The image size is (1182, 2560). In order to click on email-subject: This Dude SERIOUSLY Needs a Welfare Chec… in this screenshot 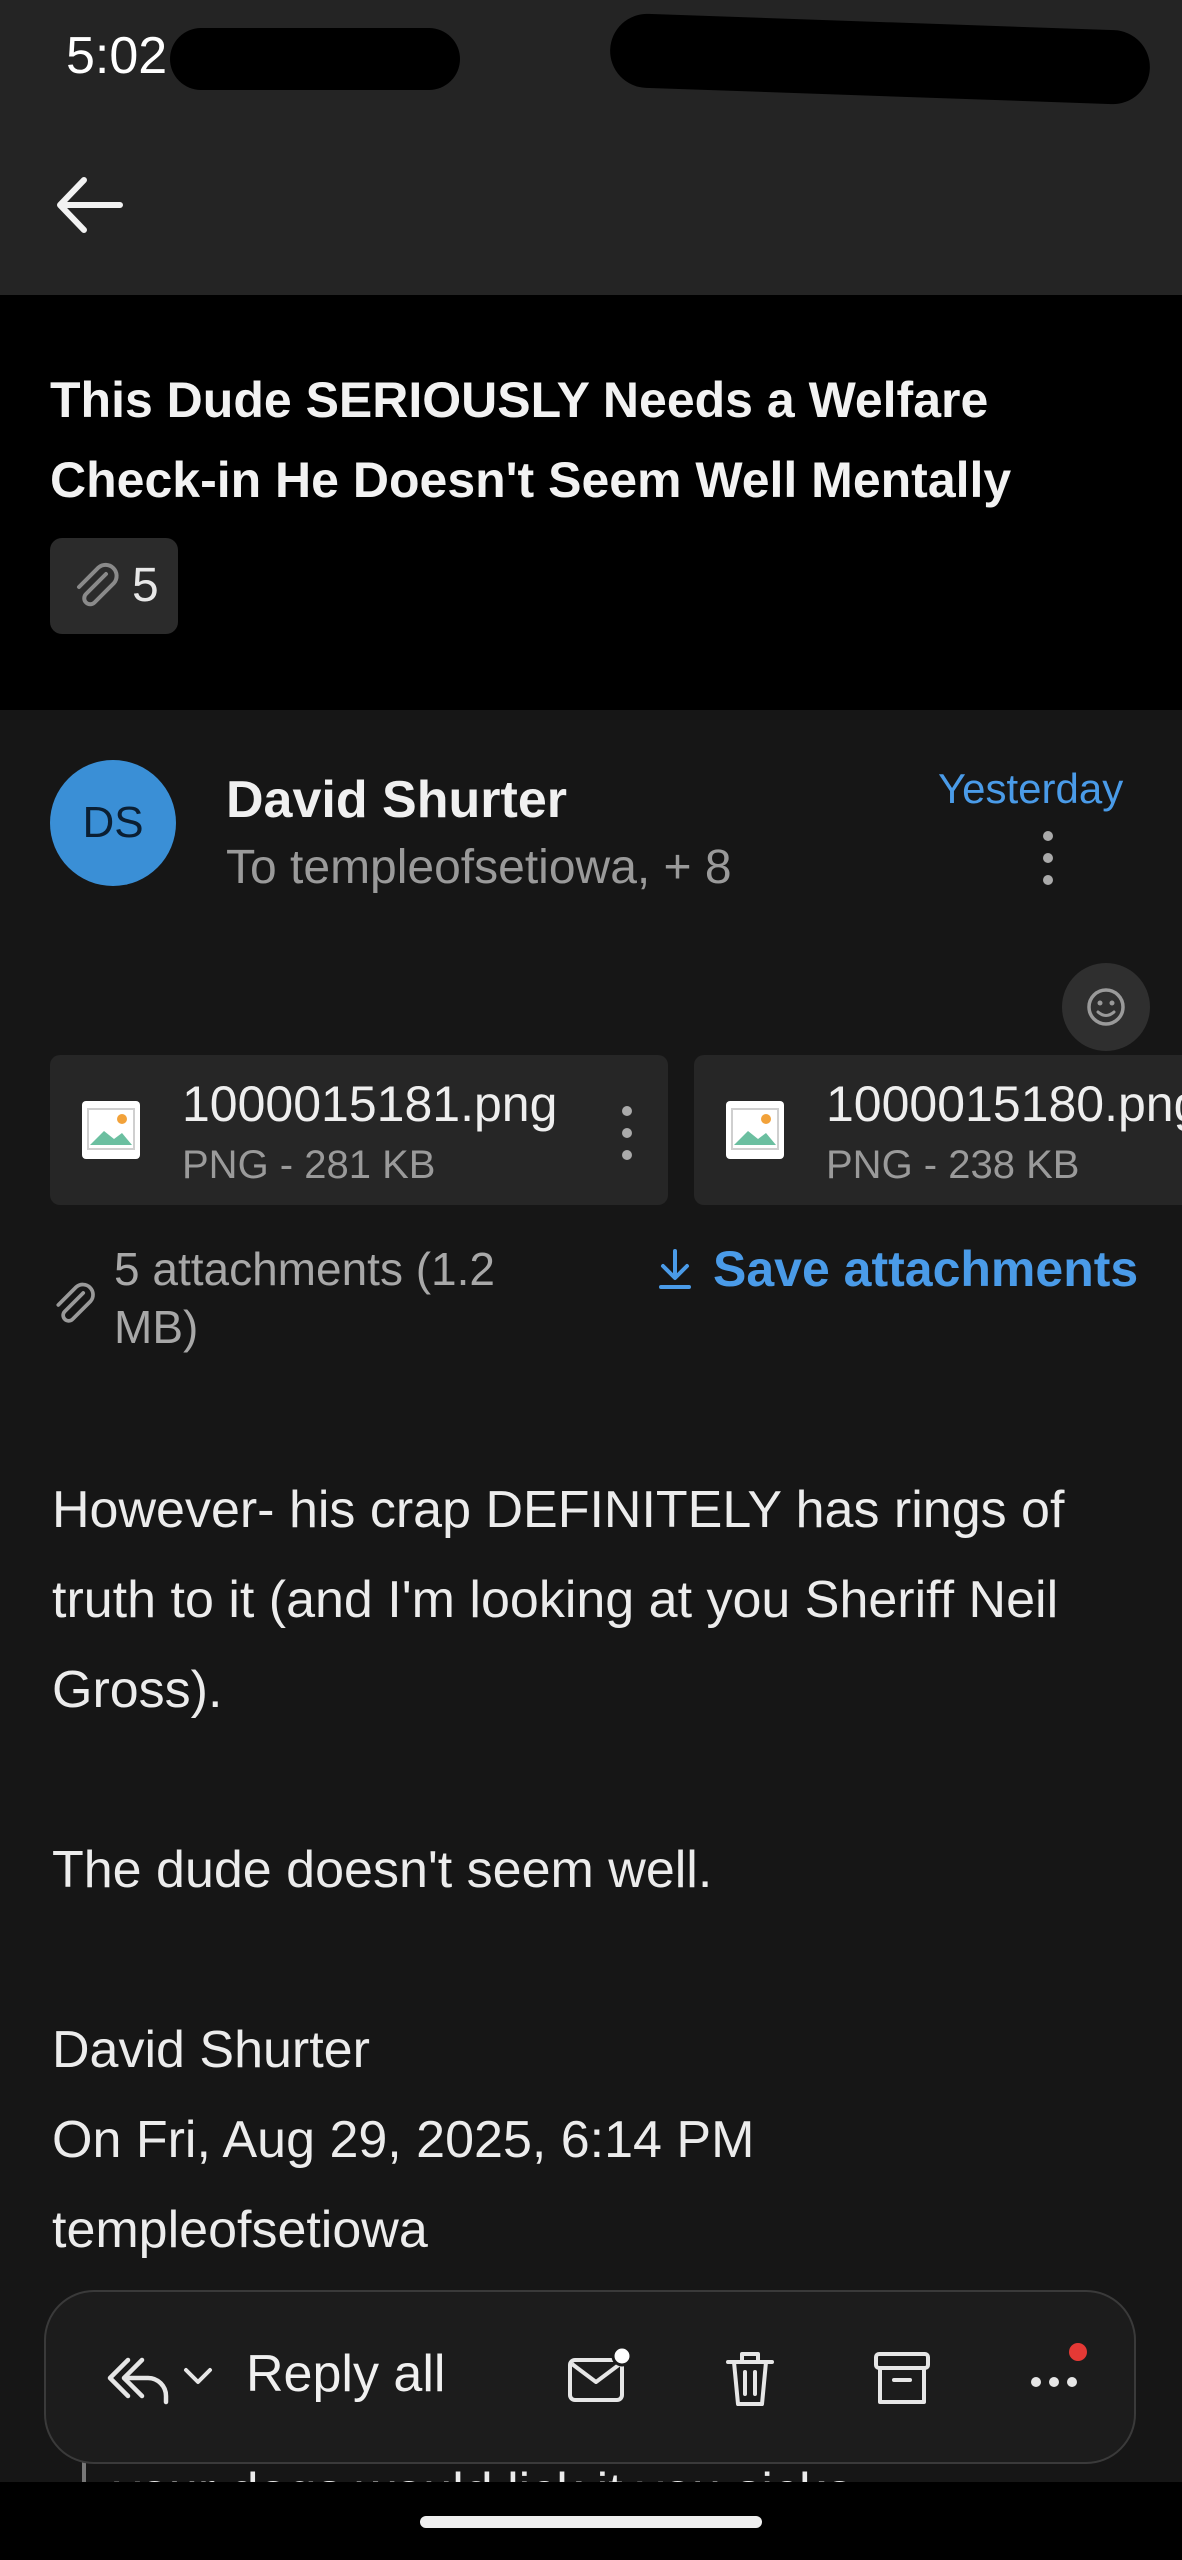, I will do `click(531, 440)`.